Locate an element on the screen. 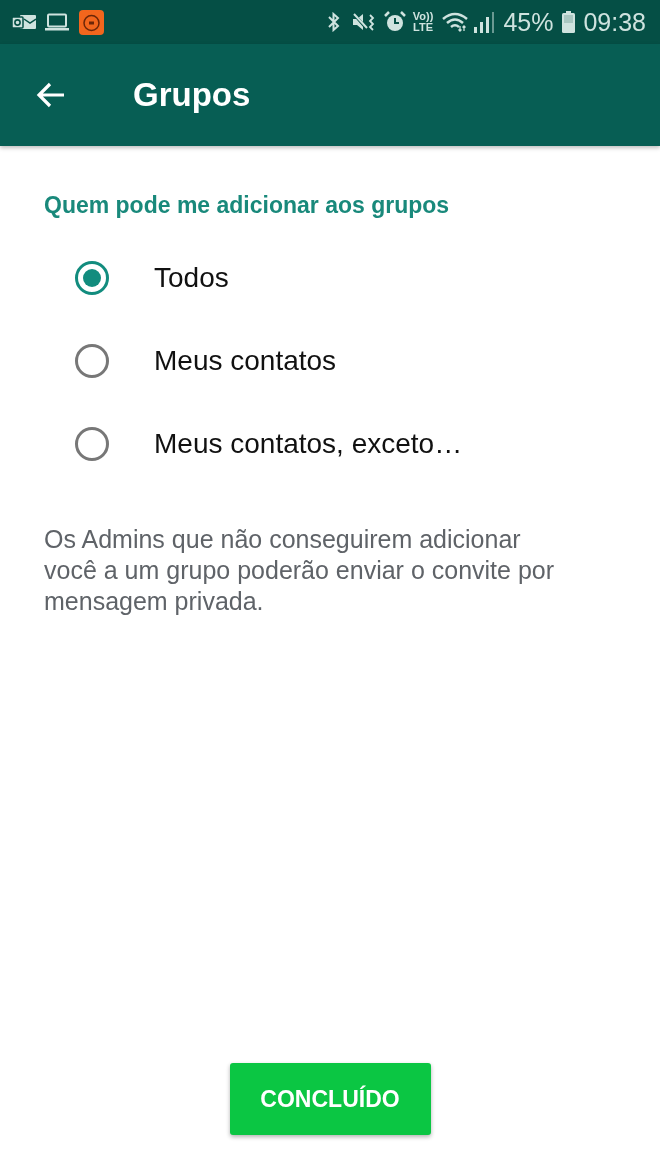 The height and width of the screenshot is (1173, 660). option-label: Meus contatos is located at coordinates (245, 360).